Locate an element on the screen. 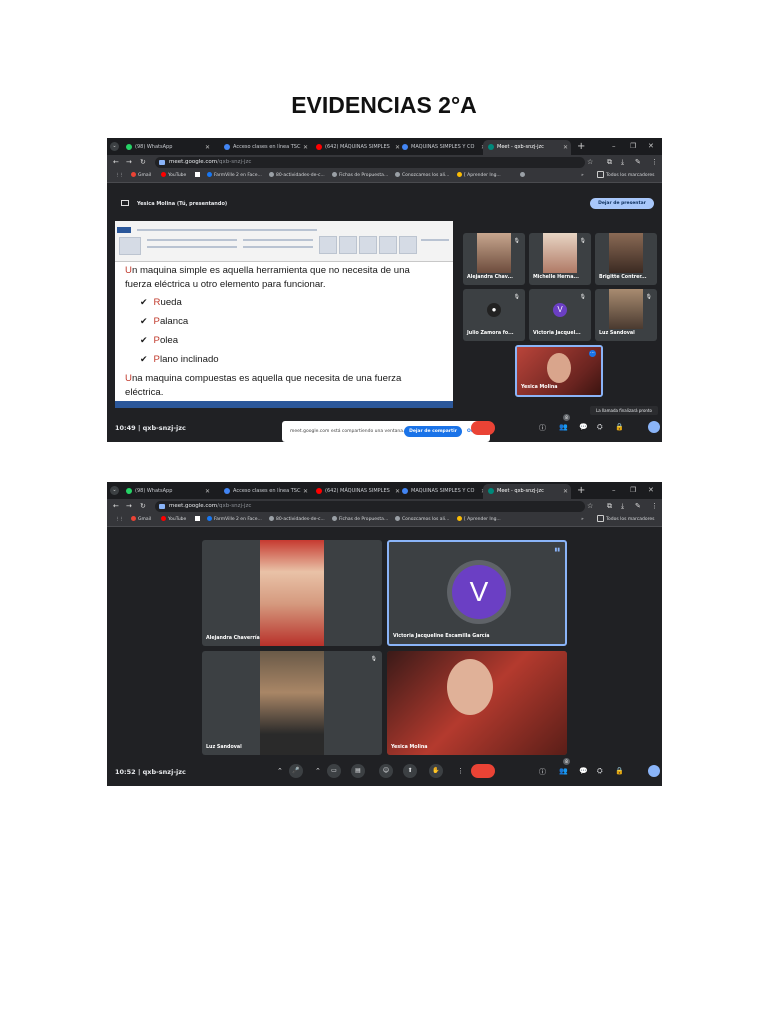 The image size is (768, 1024). camera-button: ▭ is located at coordinates (334, 771).